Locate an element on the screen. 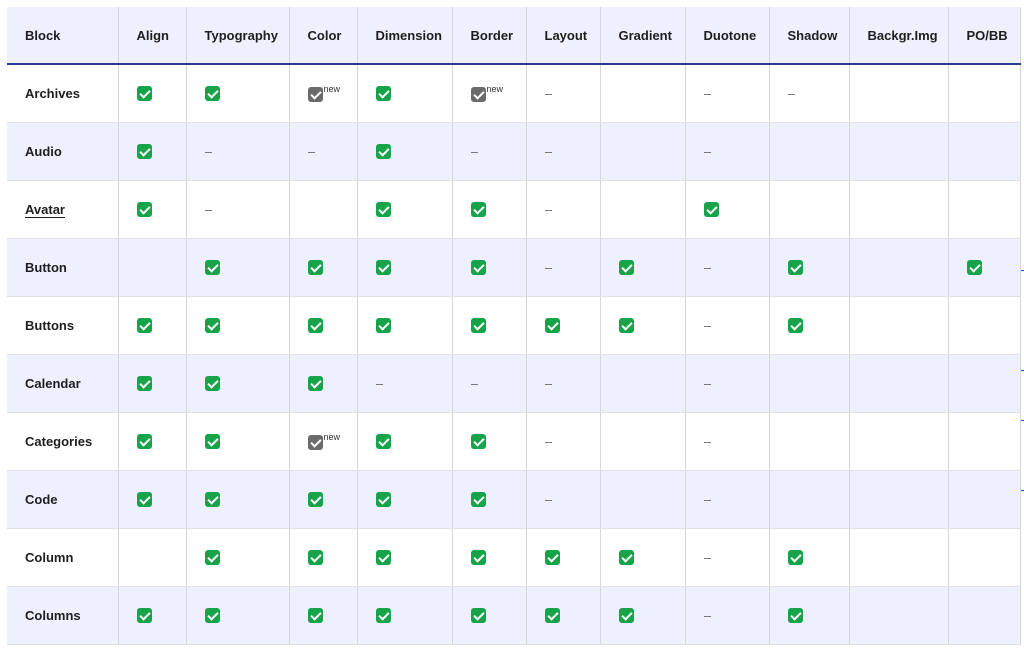 The width and height of the screenshot is (1024, 651). block-name-label: Categories is located at coordinates (59, 441).